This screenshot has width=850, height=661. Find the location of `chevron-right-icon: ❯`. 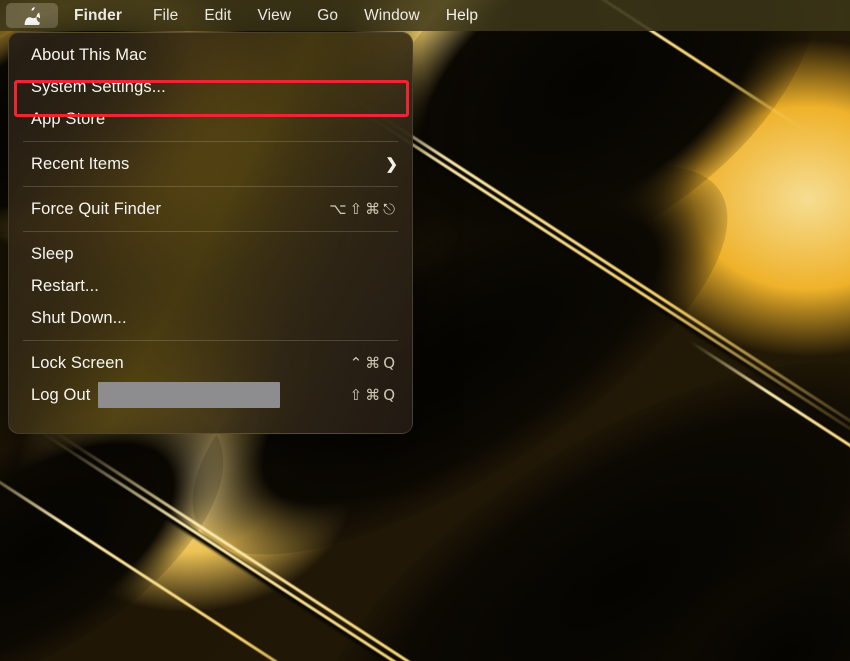

chevron-right-icon: ❯ is located at coordinates (391, 164).